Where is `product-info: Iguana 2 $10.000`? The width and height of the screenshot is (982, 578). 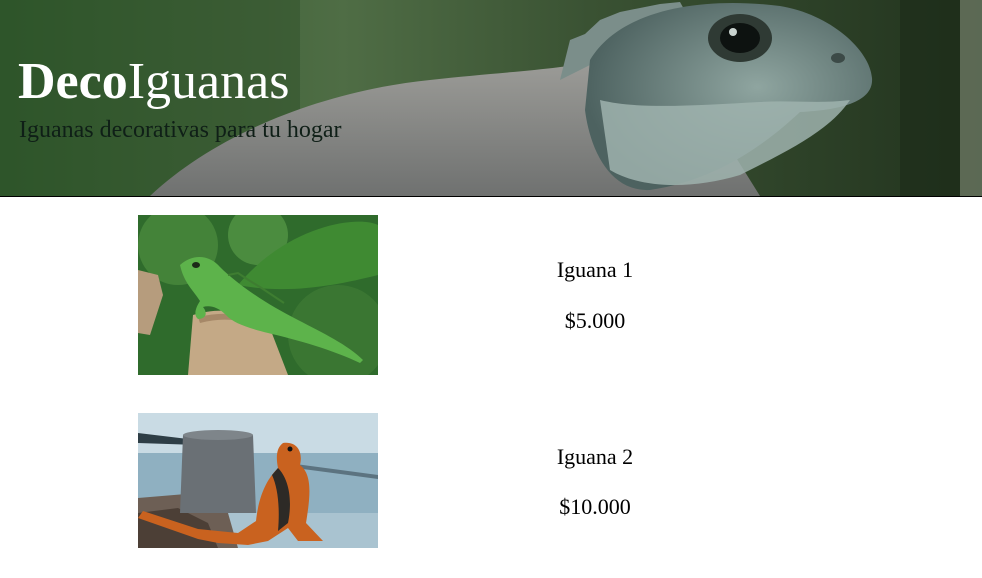 product-info: Iguana 2 $10.000 is located at coordinates (595, 482).